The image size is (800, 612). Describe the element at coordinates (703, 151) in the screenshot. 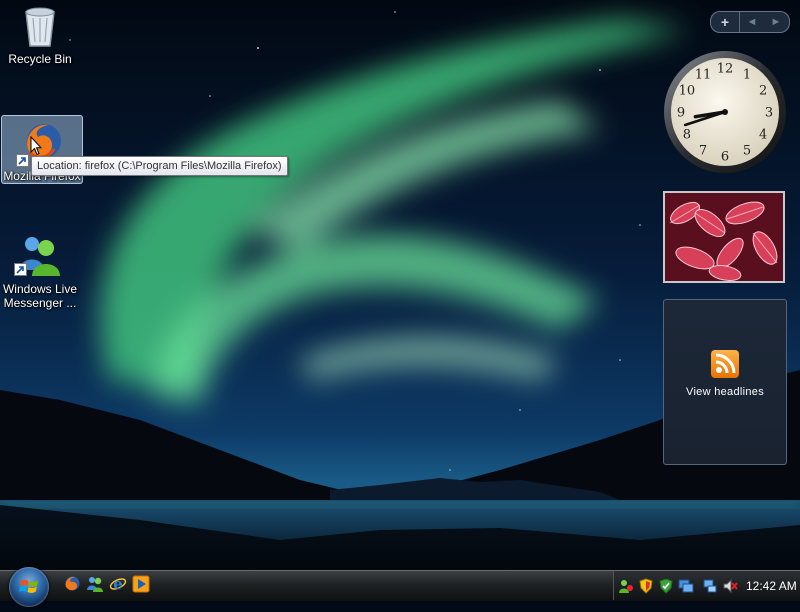

I see `clock-numeral: 7` at that location.